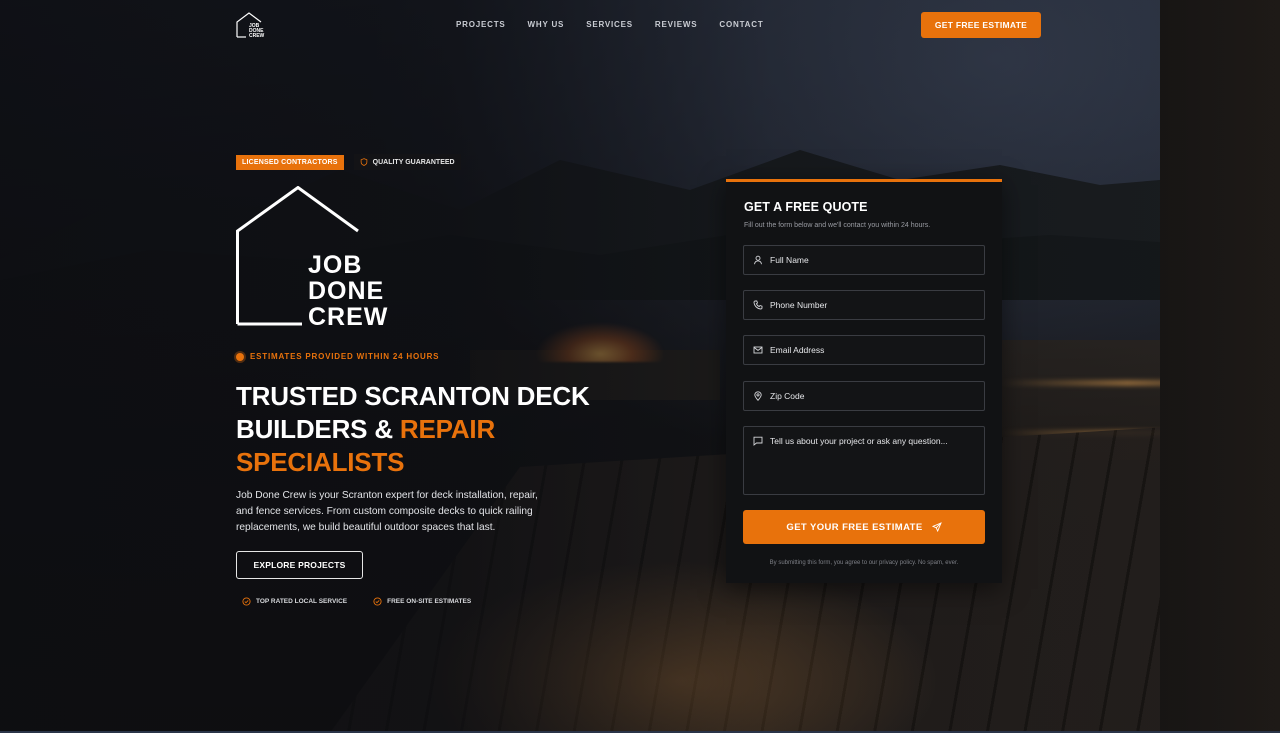 The image size is (1280, 733). I want to click on quality-guaranteed-badge: QUALITY GUARANTEED, so click(407, 162).